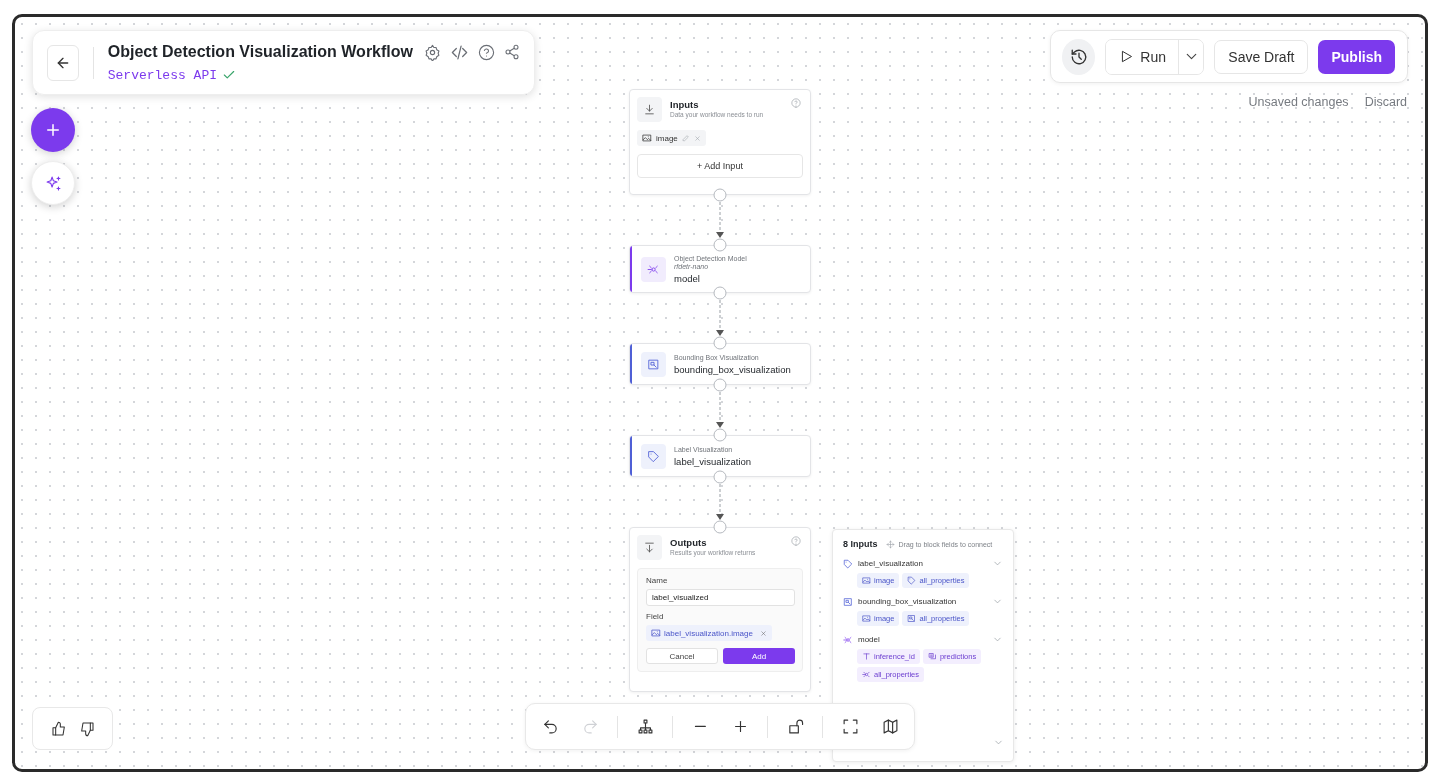 This screenshot has width=1440, height=782. What do you see at coordinates (671, 138) in the screenshot?
I see `input-chip: image` at bounding box center [671, 138].